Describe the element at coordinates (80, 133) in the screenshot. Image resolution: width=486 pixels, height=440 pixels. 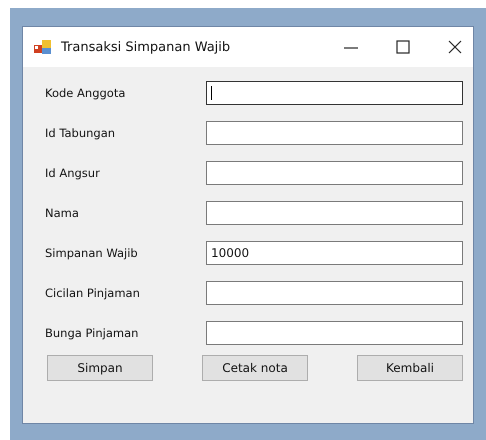
I see `field-label: Id Tabungan` at that location.